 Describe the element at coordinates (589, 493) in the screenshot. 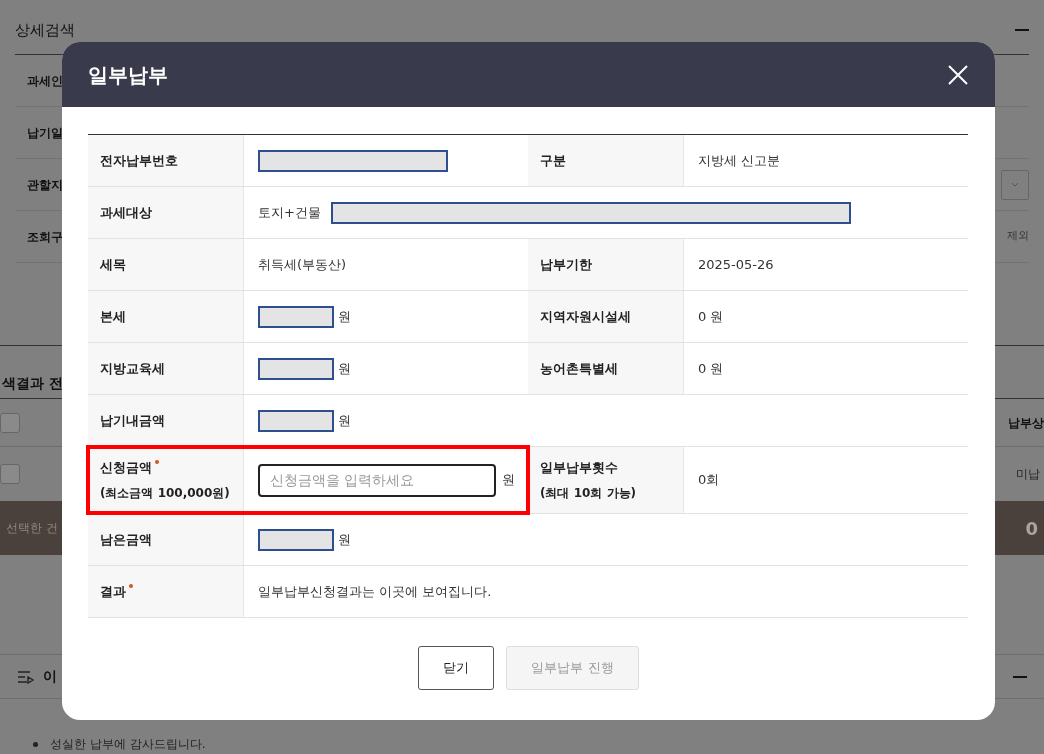

I see `field-note: (최대 10회 가능)` at that location.